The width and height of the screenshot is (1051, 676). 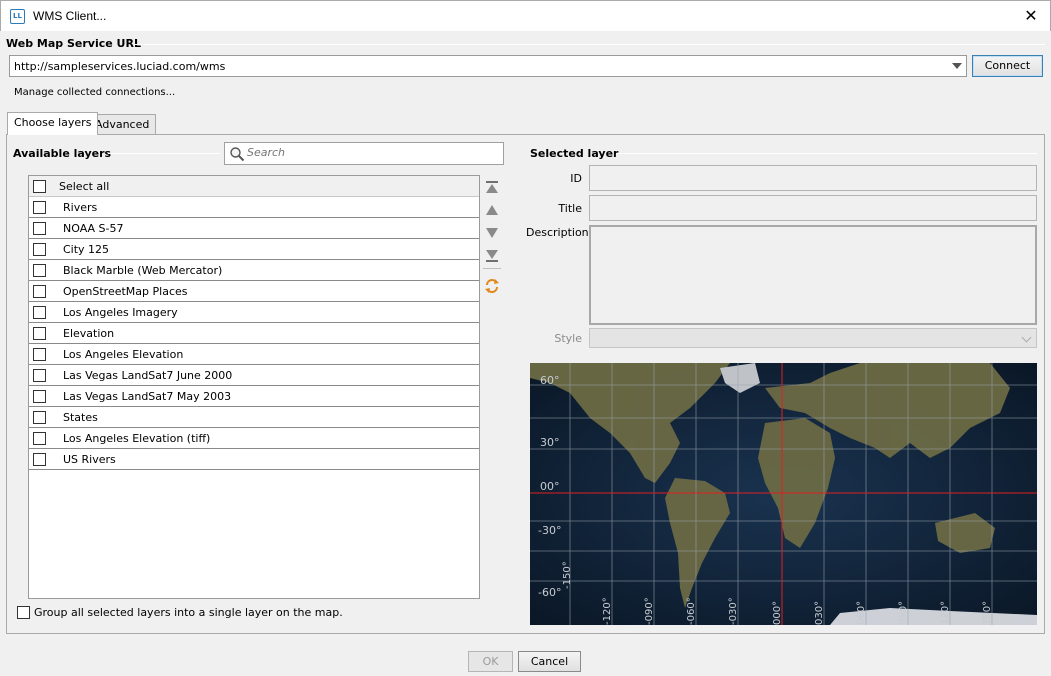 What do you see at coordinates (254, 333) in the screenshot?
I see `list-item: Elevation` at bounding box center [254, 333].